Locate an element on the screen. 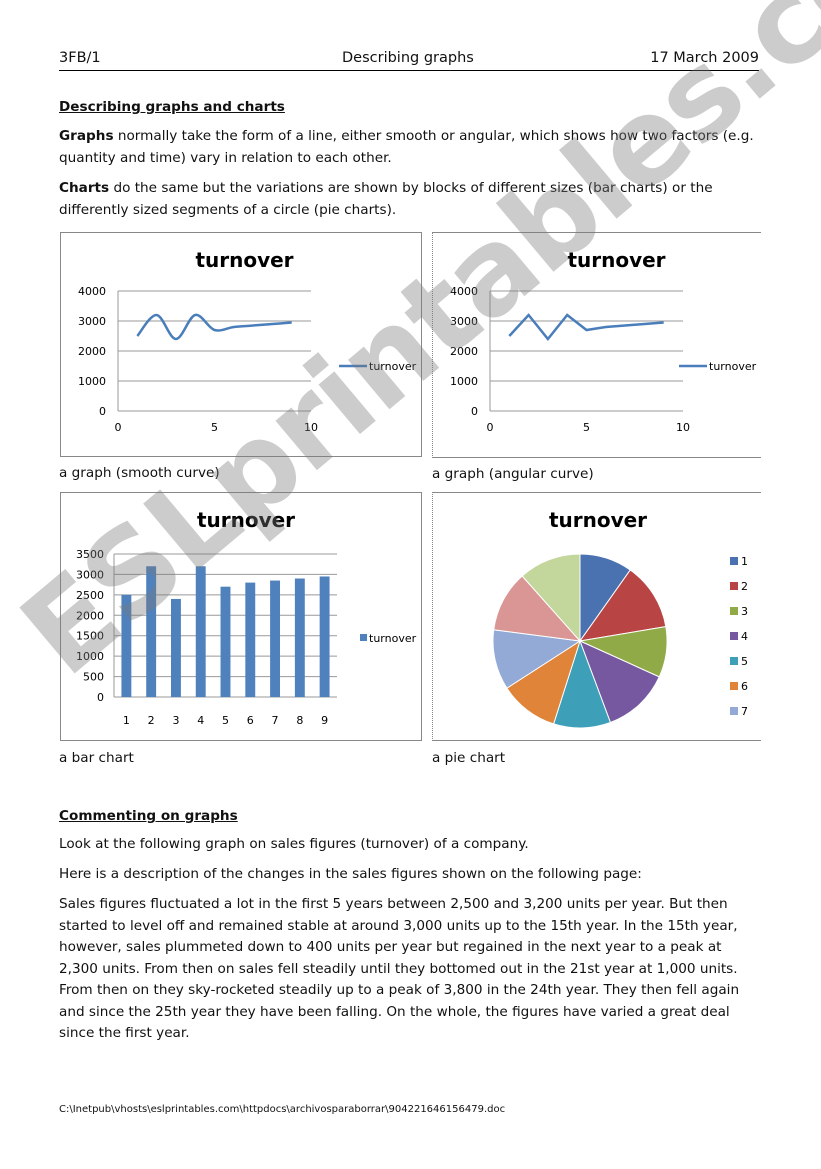  legend-label: 5 is located at coordinates (744, 661).